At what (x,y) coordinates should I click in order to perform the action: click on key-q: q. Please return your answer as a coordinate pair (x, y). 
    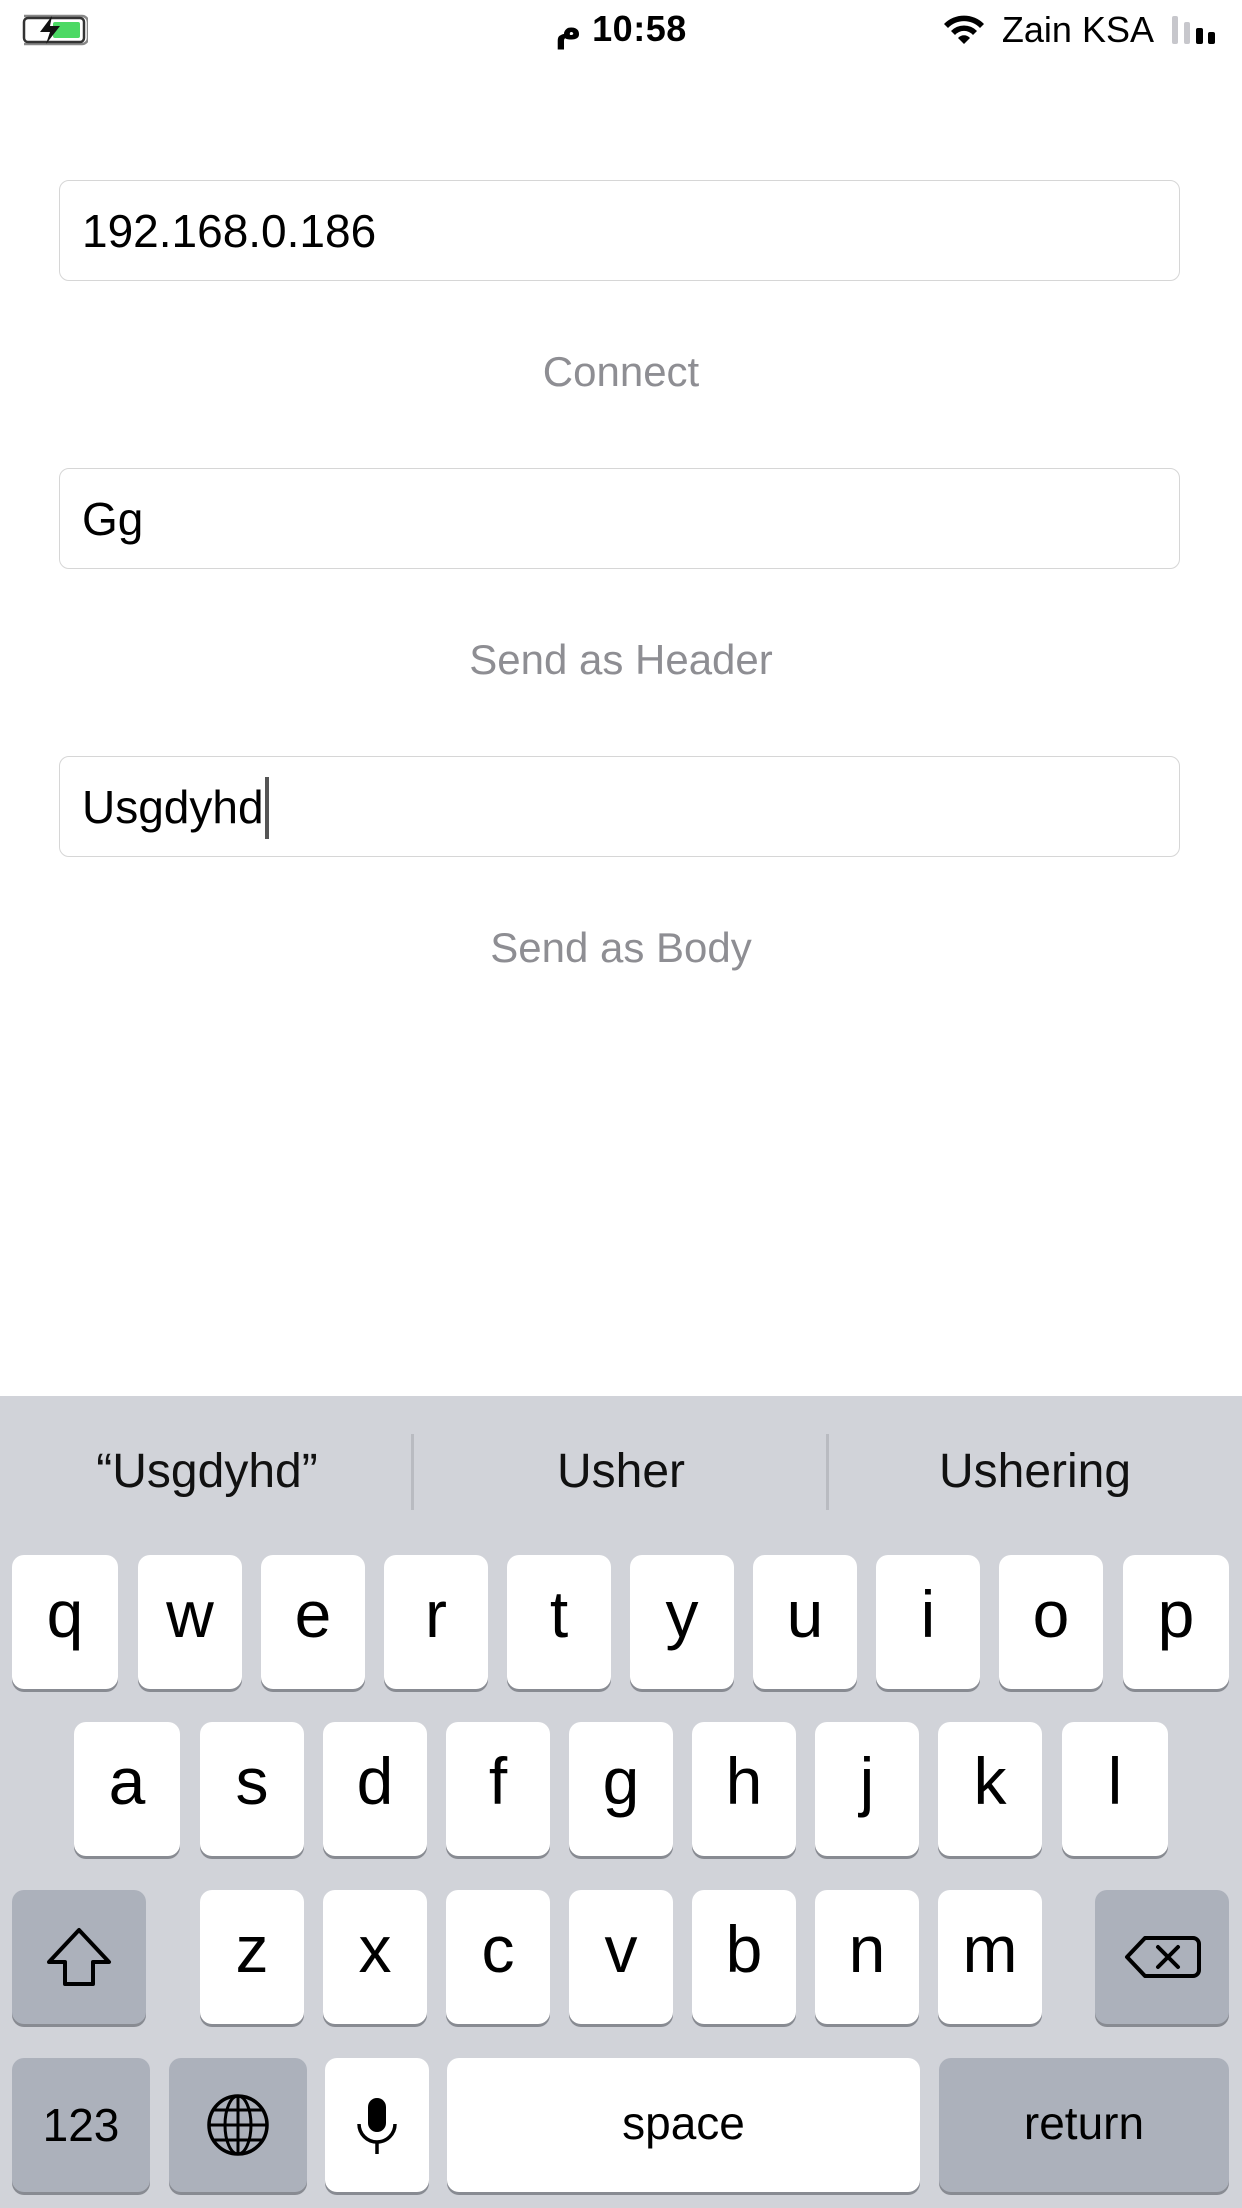
    Looking at the image, I should click on (65, 1622).